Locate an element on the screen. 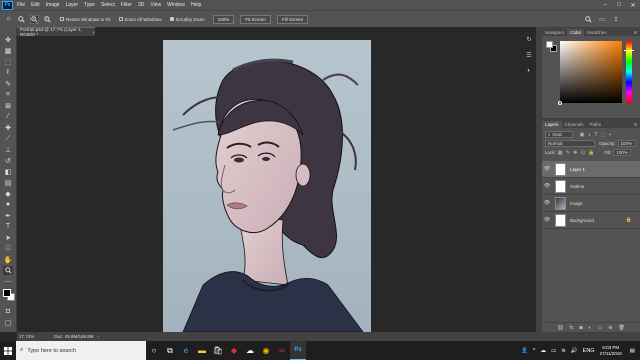 Image resolution: width=640 pixels, height=360 pixels. lock-transparent-icon: ▦ is located at coordinates (560, 153).